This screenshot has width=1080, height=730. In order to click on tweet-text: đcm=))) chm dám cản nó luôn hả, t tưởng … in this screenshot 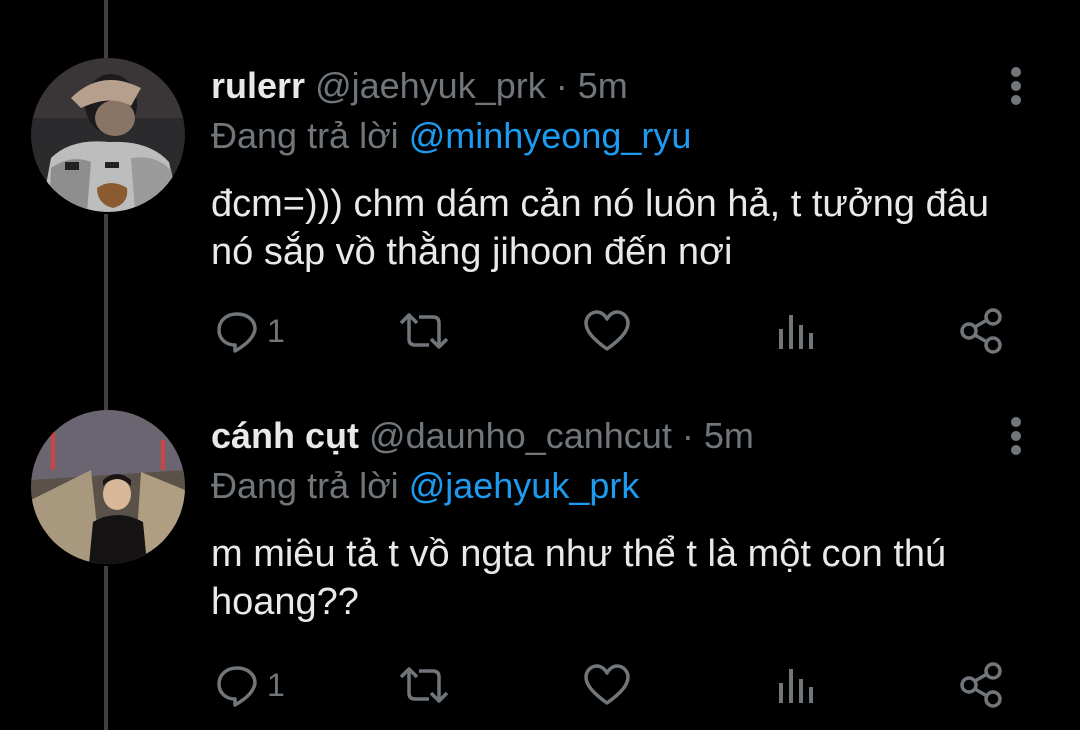, I will do `click(600, 228)`.